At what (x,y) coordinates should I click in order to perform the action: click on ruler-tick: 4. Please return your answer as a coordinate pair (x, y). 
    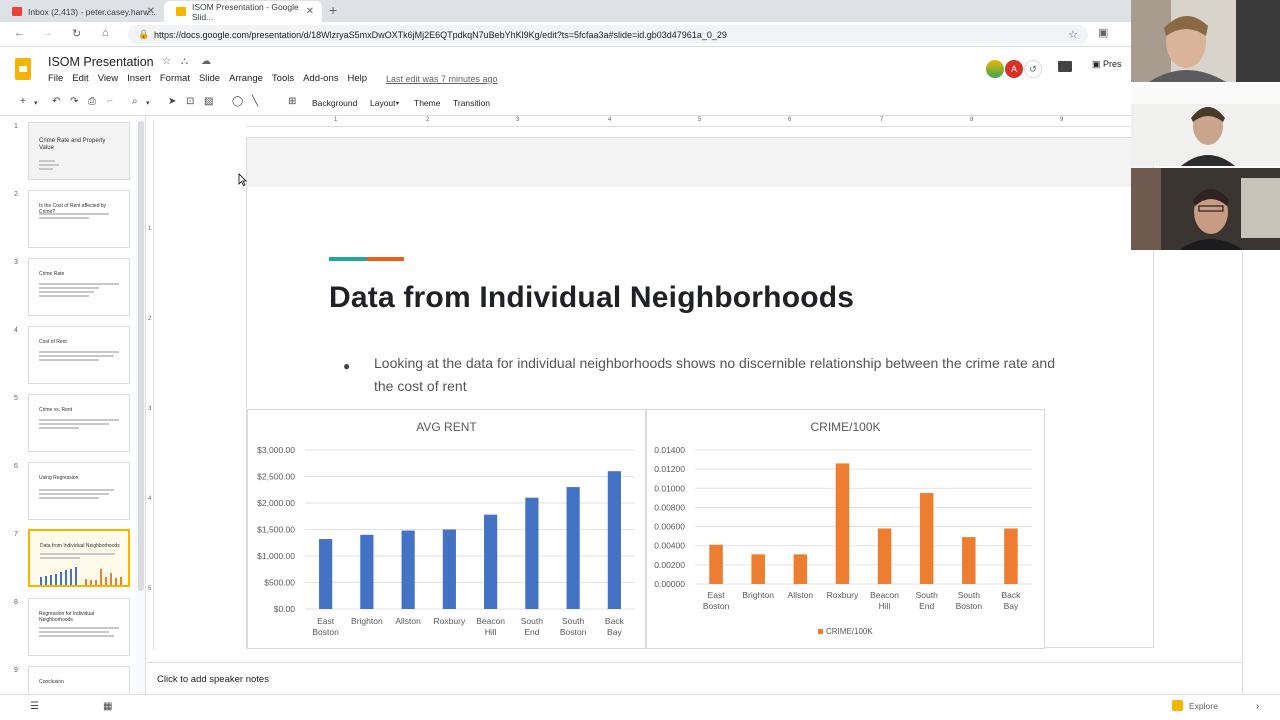
    Looking at the image, I should click on (610, 120).